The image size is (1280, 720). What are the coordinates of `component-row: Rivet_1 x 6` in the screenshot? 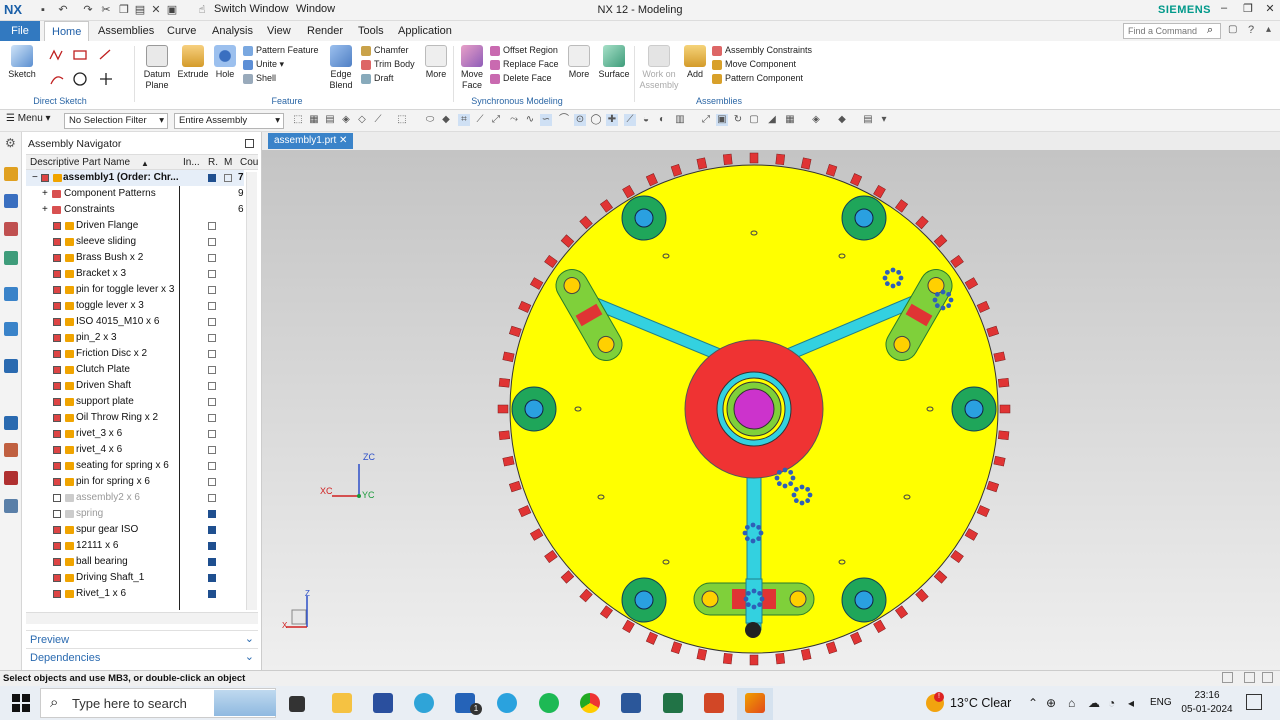 It's located at (135, 594).